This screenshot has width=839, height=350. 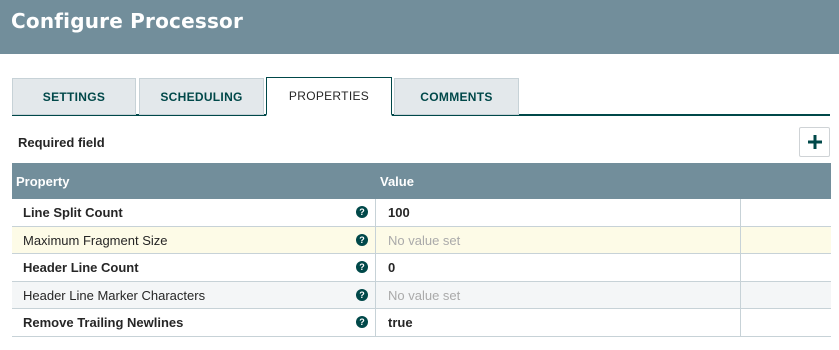 I want to click on add-property-button, so click(x=814, y=142).